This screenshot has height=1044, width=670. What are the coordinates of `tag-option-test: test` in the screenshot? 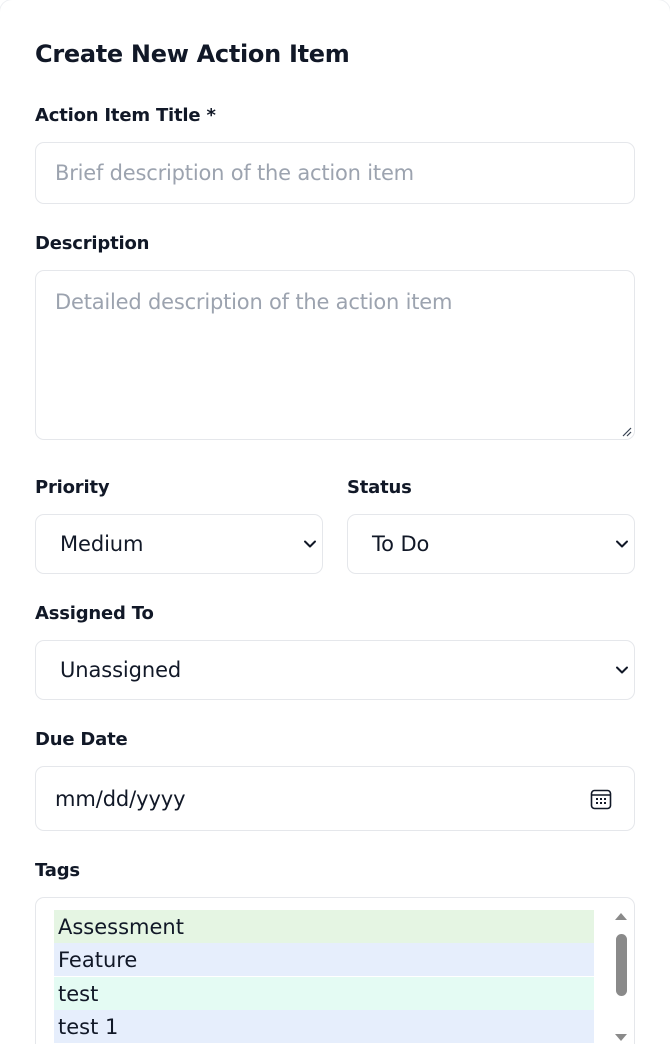 It's located at (324, 993).